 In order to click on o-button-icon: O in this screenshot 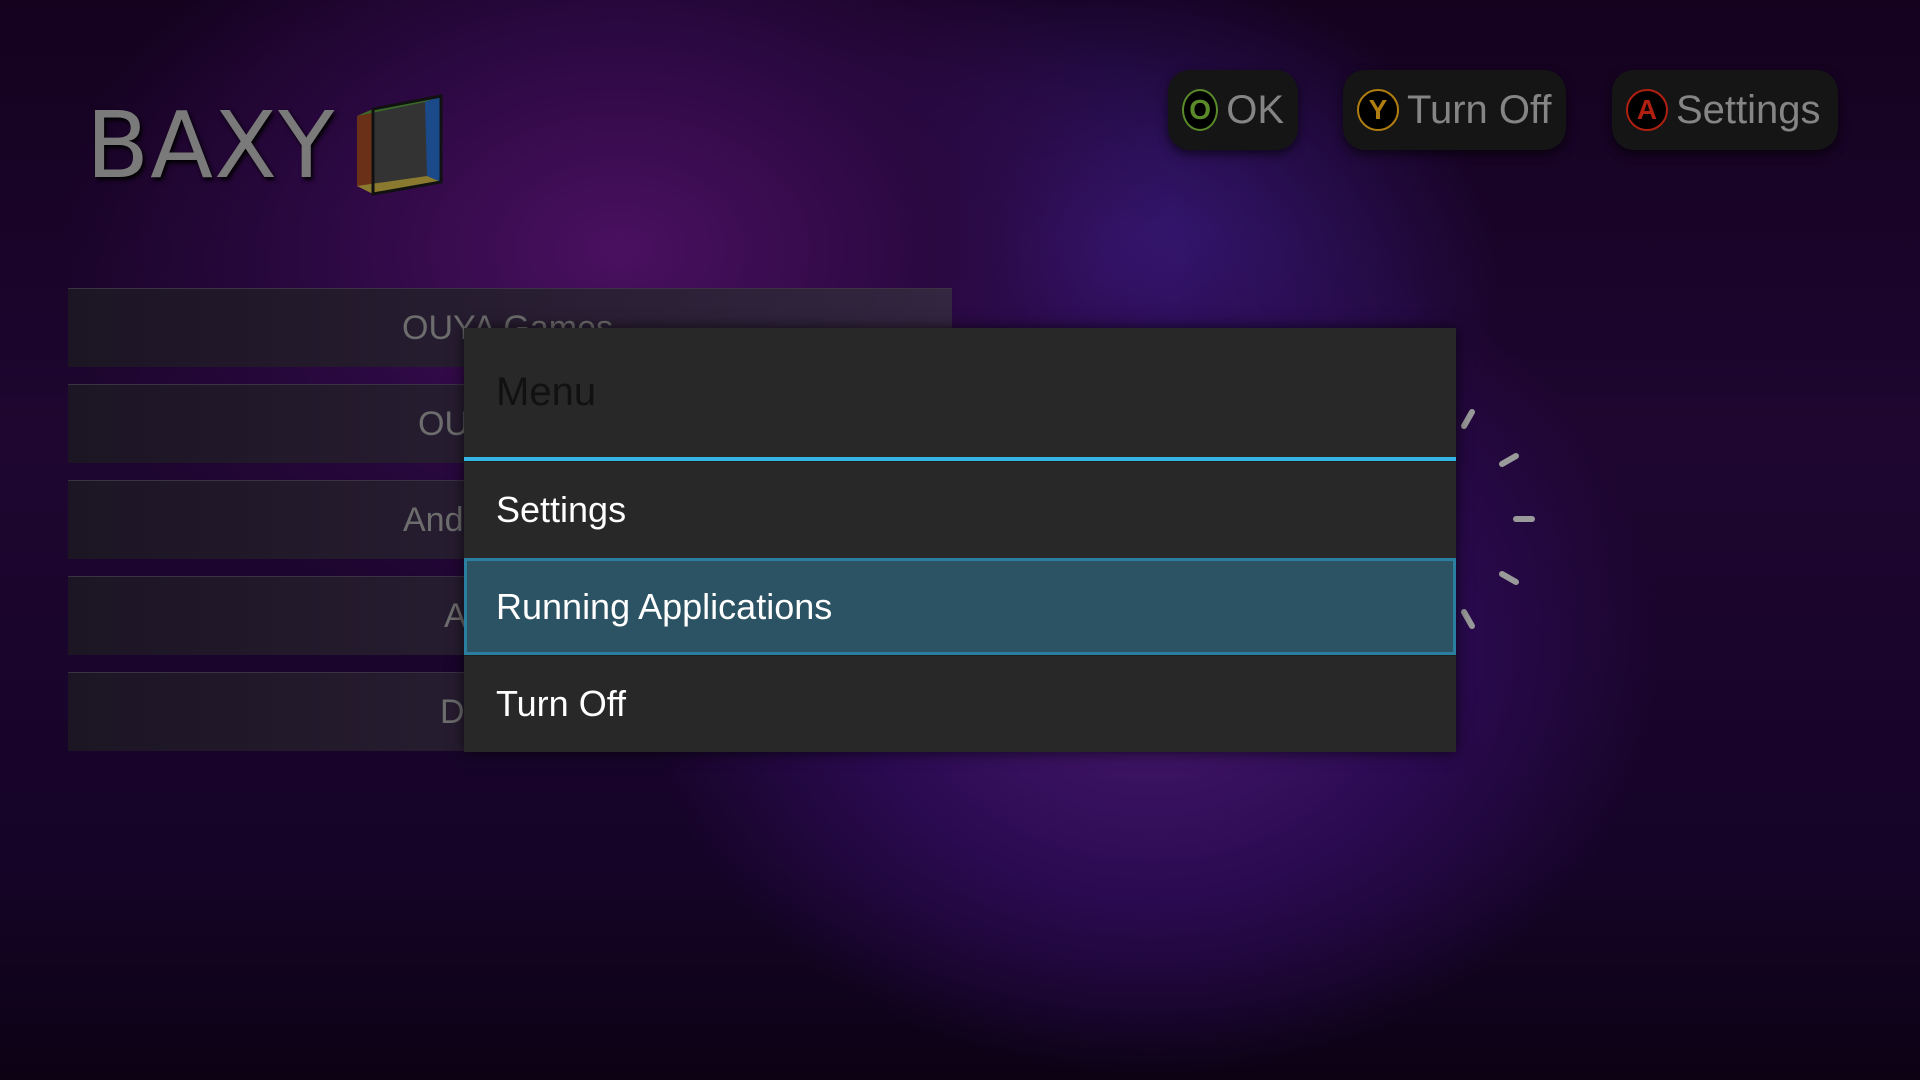, I will do `click(1200, 110)`.